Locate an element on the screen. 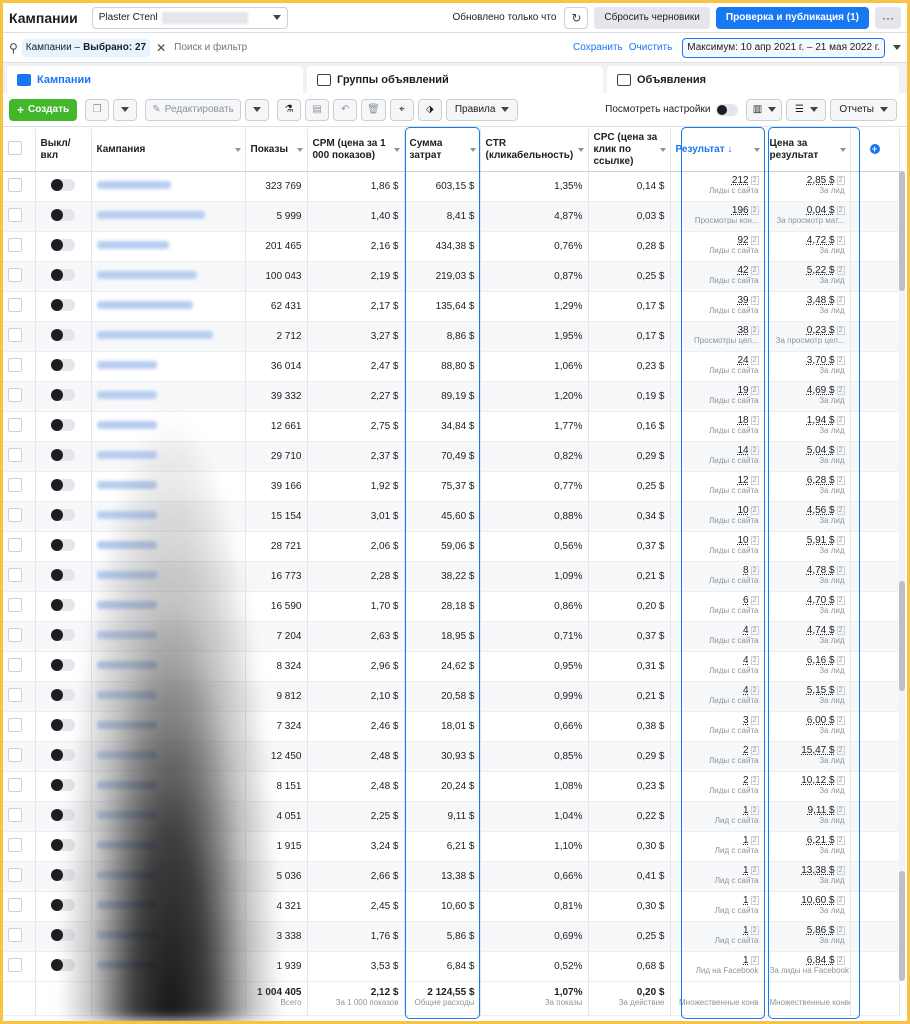  cost-value: 3,70 $ is located at coordinates (821, 360).